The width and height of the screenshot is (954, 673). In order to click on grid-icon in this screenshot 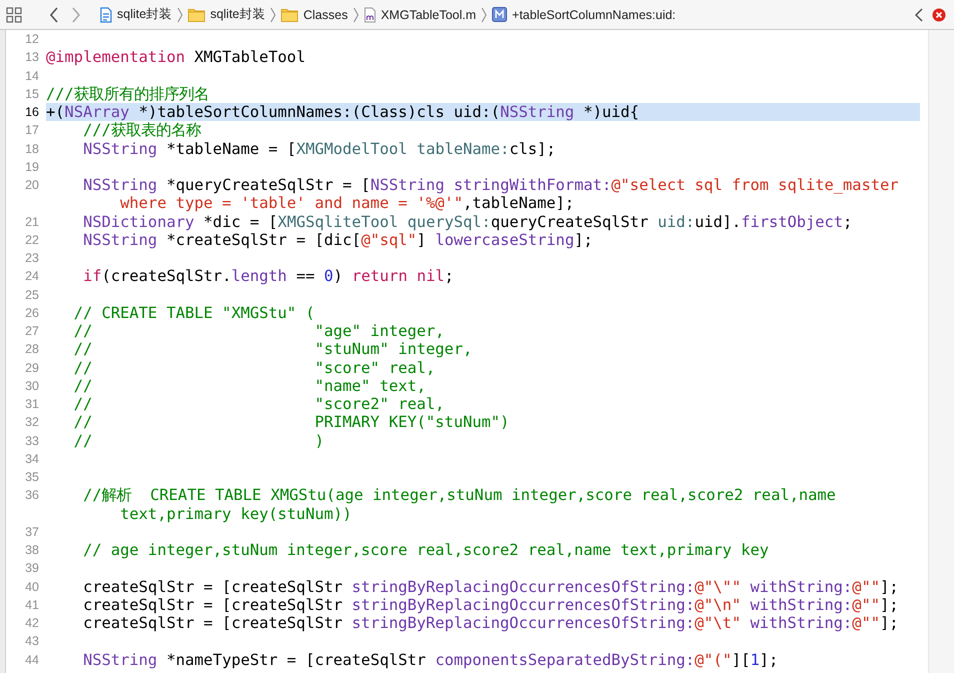, I will do `click(14, 14)`.